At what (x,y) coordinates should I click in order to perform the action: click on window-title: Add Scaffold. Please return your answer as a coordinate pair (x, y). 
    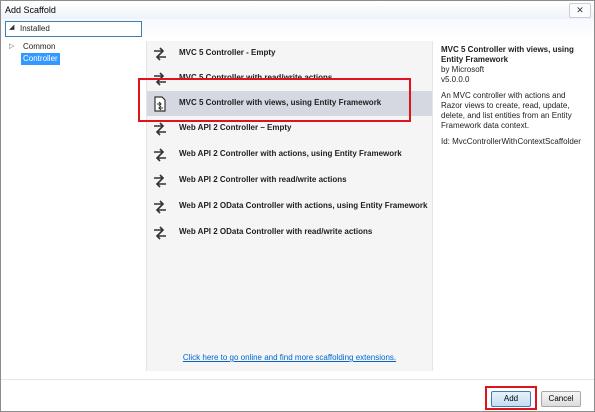
    Looking at the image, I should click on (30, 10).